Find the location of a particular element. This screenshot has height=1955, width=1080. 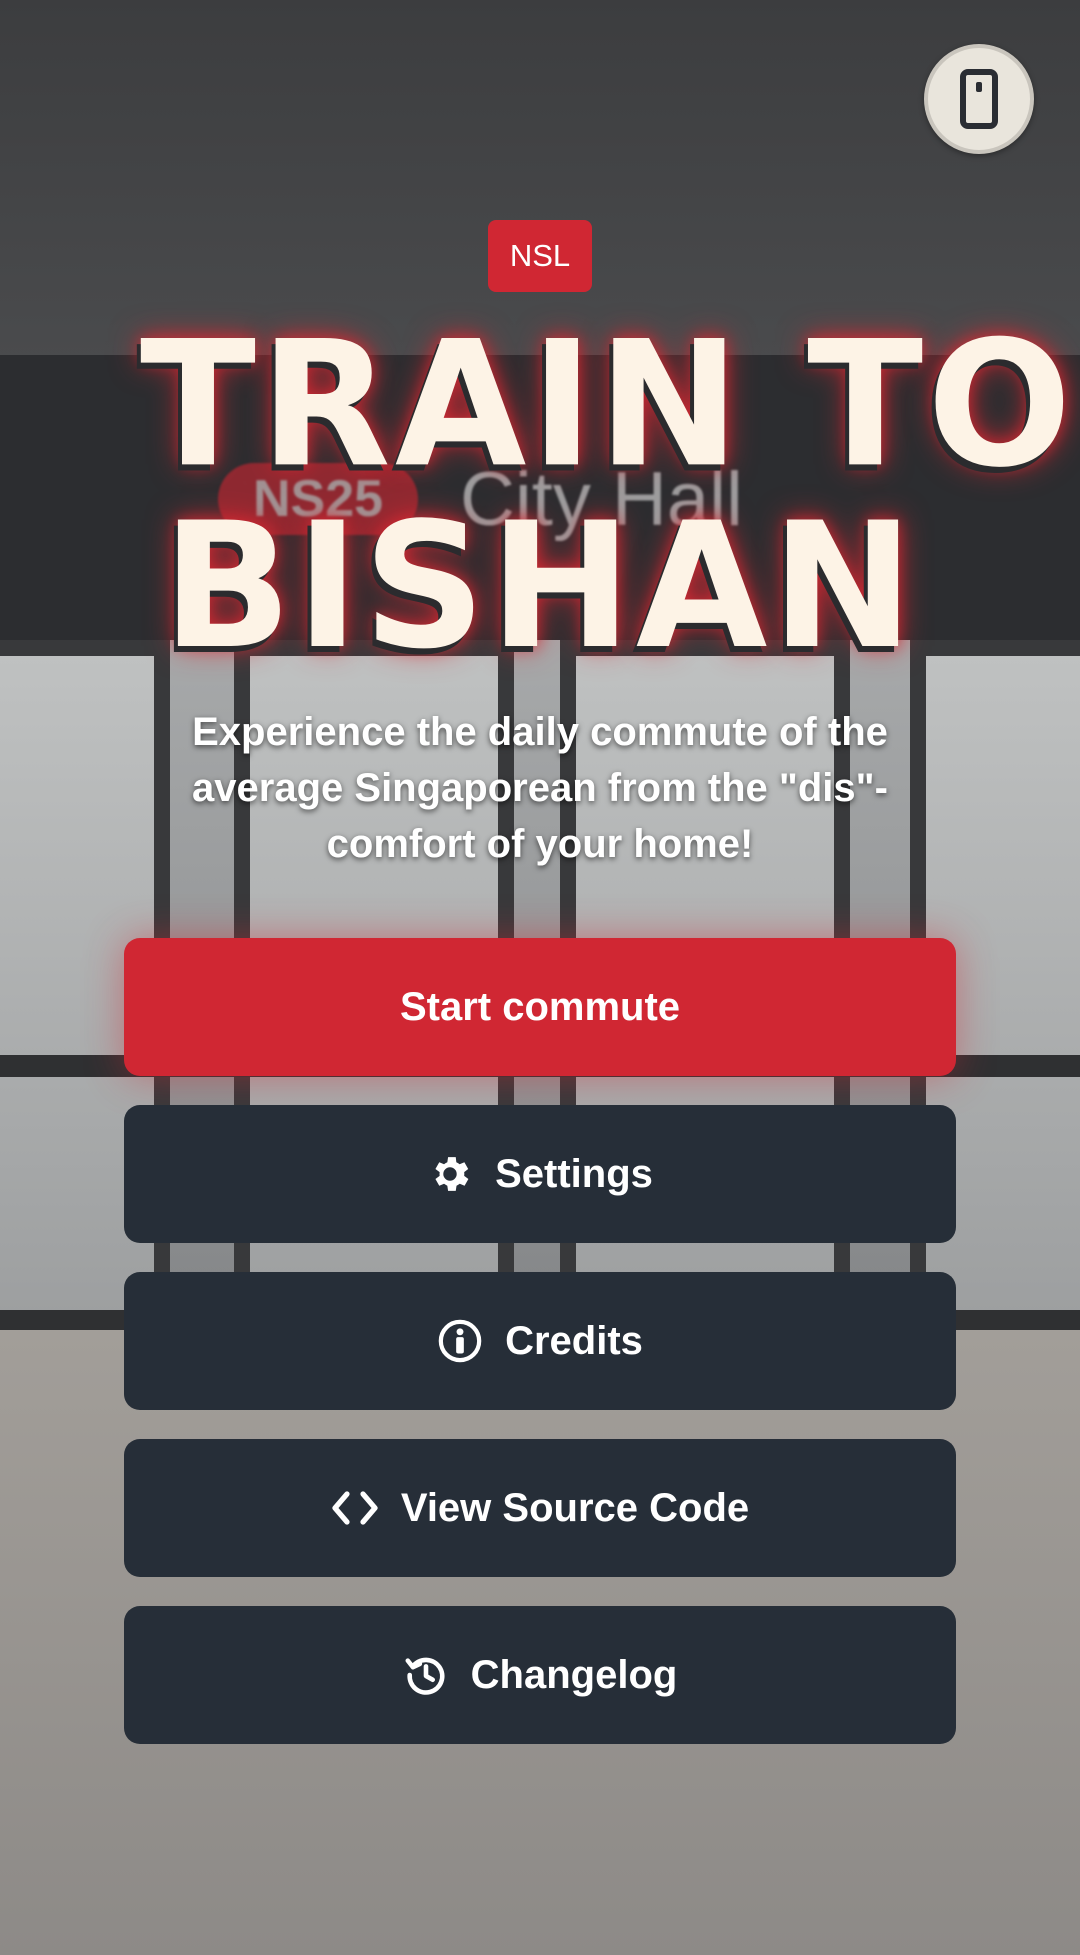

code-icon is located at coordinates (355, 1508).